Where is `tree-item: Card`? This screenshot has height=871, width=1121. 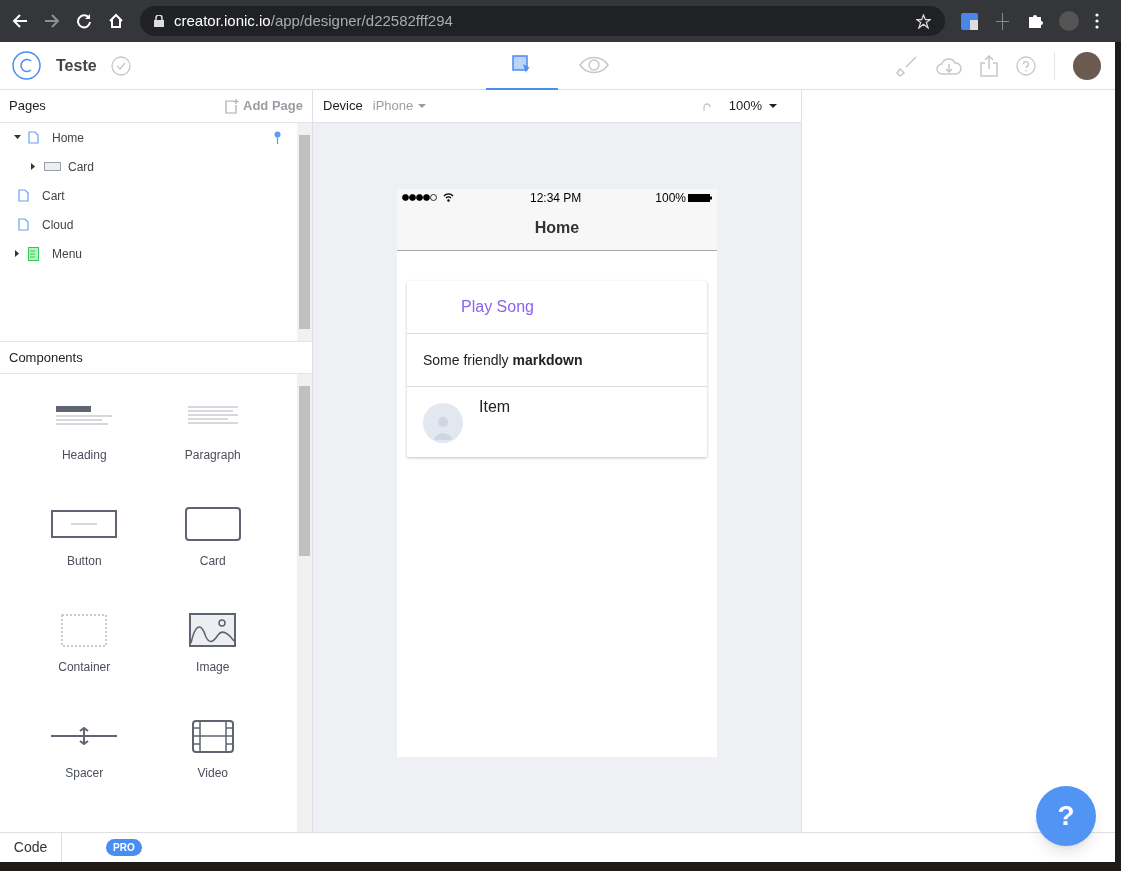
tree-item: Card is located at coordinates (81, 166).